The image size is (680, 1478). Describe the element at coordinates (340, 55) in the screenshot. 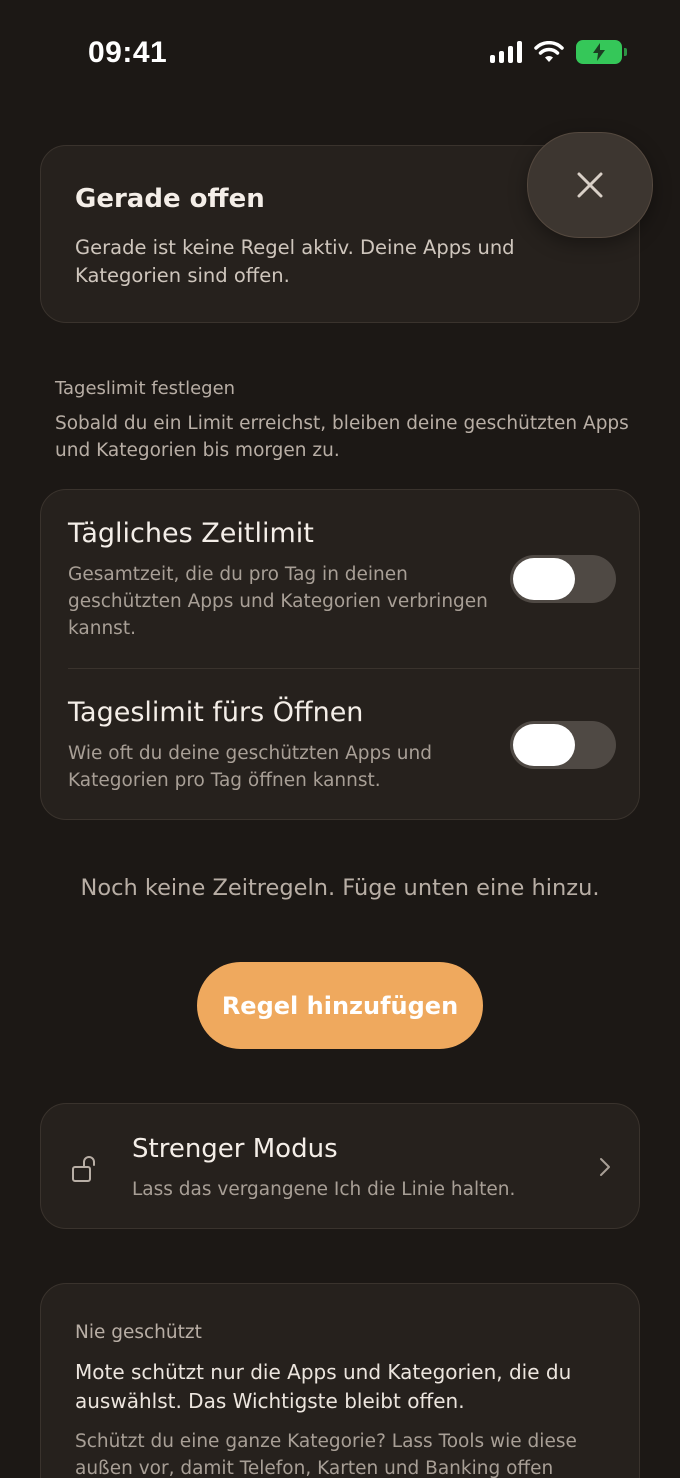

I see `status-bar: 09:41` at that location.